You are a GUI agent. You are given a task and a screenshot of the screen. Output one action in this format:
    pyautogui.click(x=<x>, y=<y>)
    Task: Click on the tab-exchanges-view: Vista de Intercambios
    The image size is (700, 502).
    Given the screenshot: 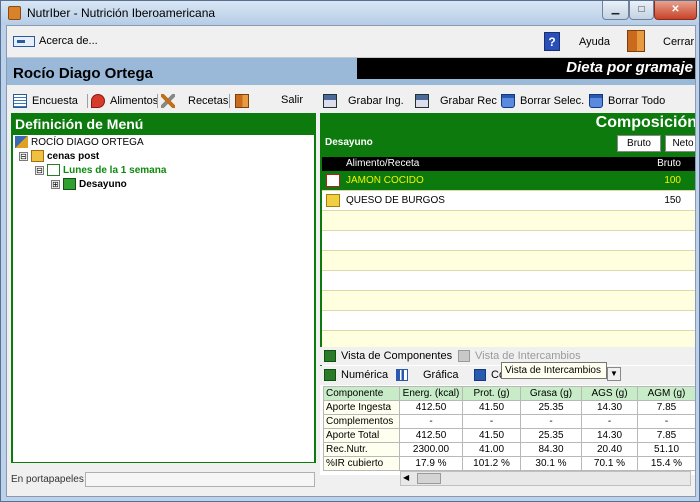 What is the action you would take?
    pyautogui.click(x=519, y=356)
    